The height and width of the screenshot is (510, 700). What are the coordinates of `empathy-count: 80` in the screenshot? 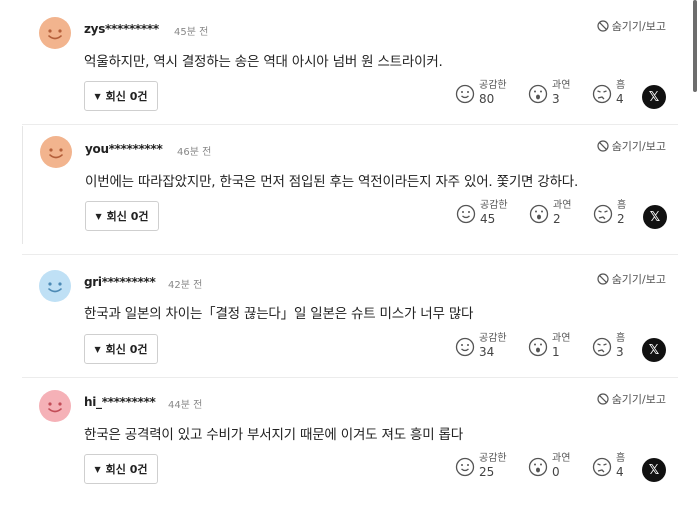 It's located at (487, 99).